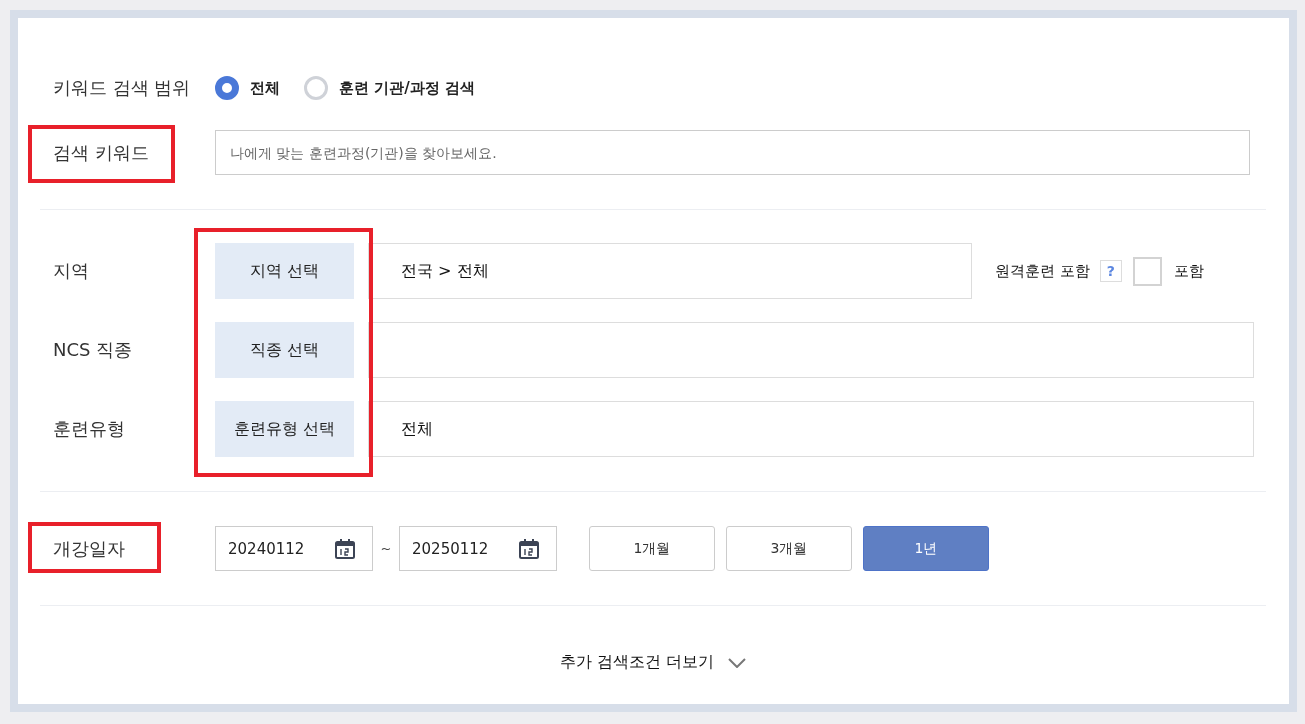 The image size is (1305, 724). Describe the element at coordinates (1042, 271) in the screenshot. I see `remote-label: 원격훈련 포함` at that location.